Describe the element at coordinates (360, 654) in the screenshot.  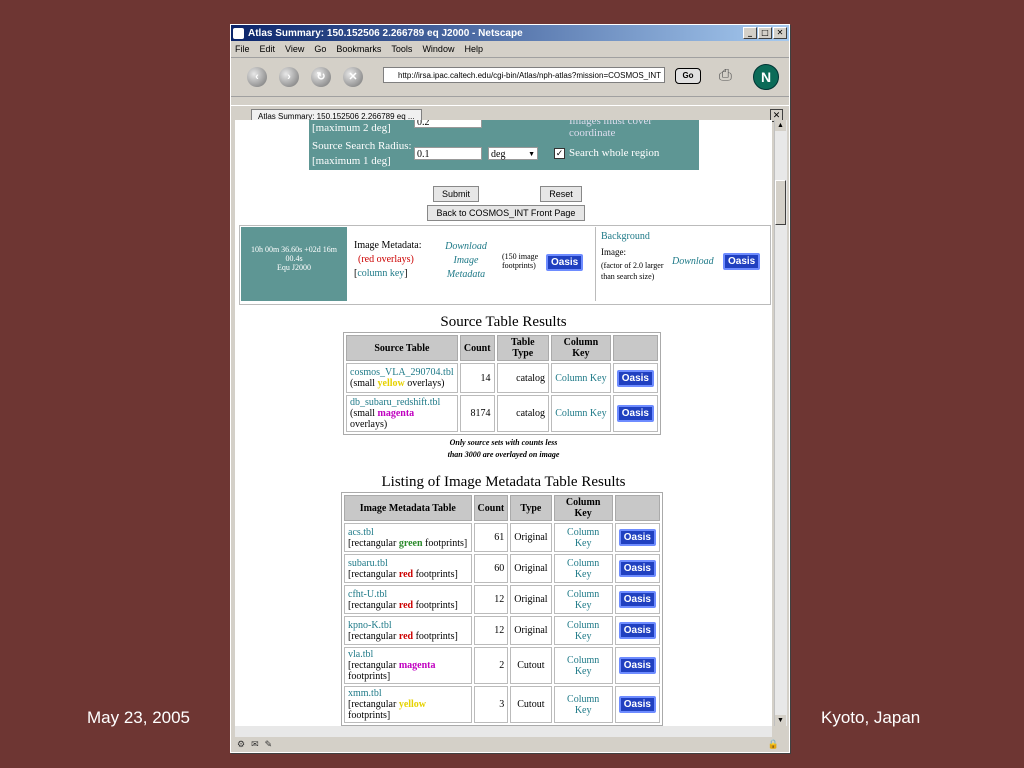
I see `image-table-file-link: vla.tbl` at that location.